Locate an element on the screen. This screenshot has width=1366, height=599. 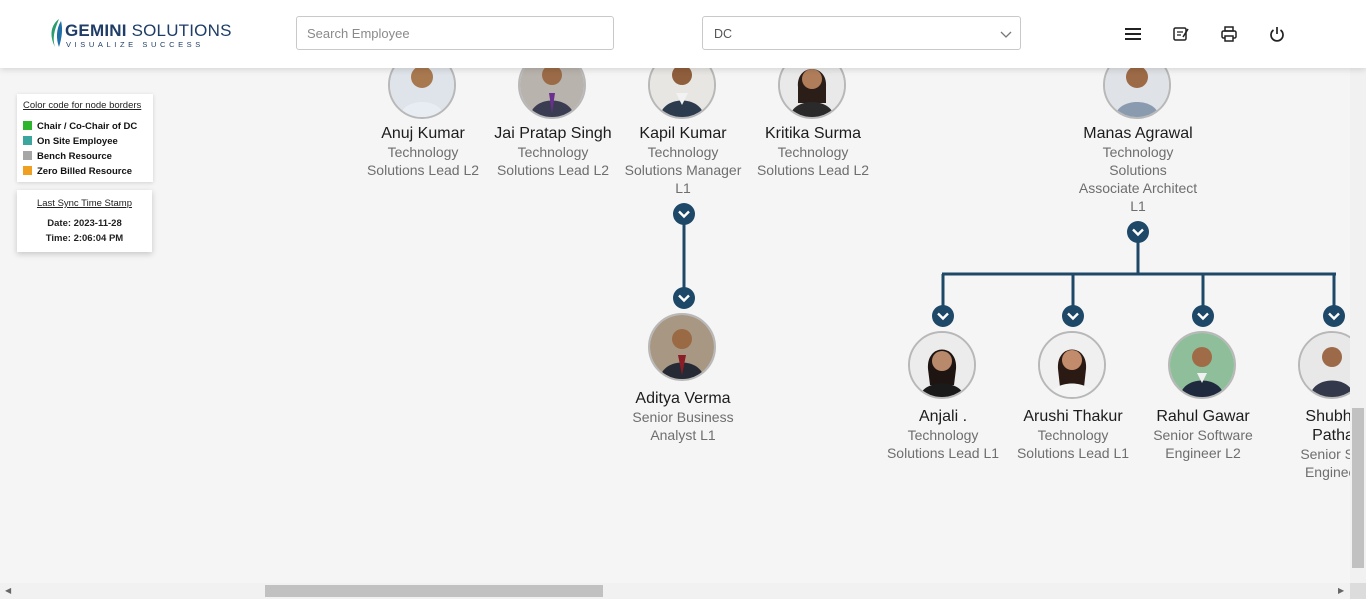
employee-name: Anuj Kumar is located at coordinates (423, 133).